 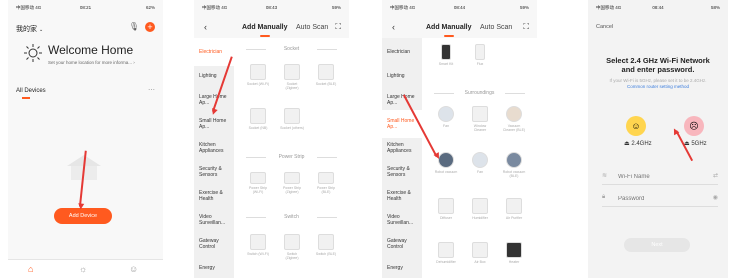 I want to click on device-tile: Air Box, so click(x=480, y=253).